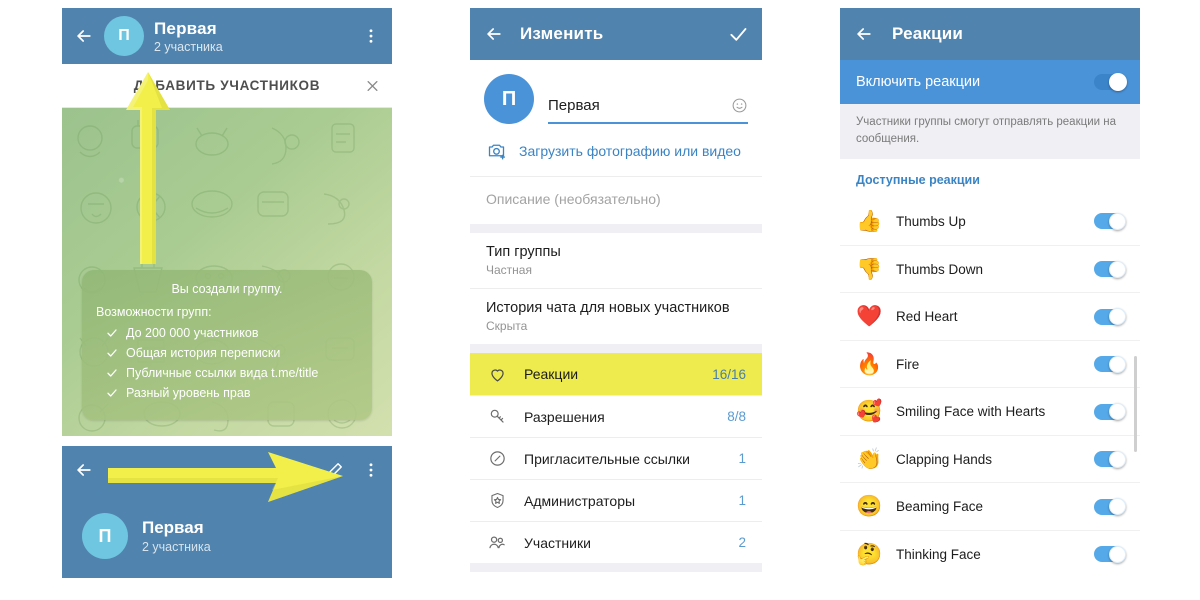 This screenshot has height=600, width=1200. Describe the element at coordinates (648, 110) in the screenshot. I see `group-name-input: Первая` at that location.